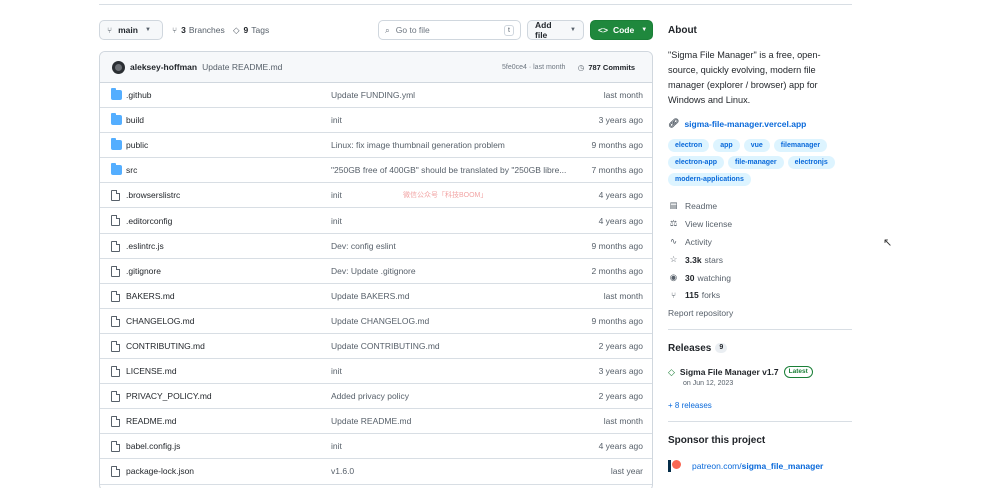 The width and height of the screenshot is (982, 488). I want to click on file-row: build init 3 years ago, so click(376, 121).